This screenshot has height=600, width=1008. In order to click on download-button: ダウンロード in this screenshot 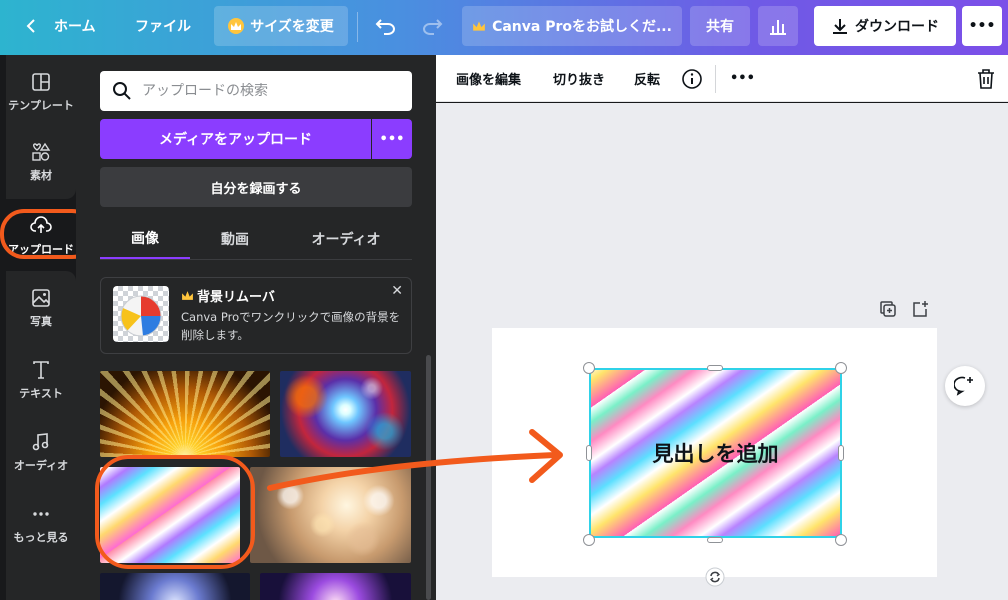, I will do `click(885, 26)`.